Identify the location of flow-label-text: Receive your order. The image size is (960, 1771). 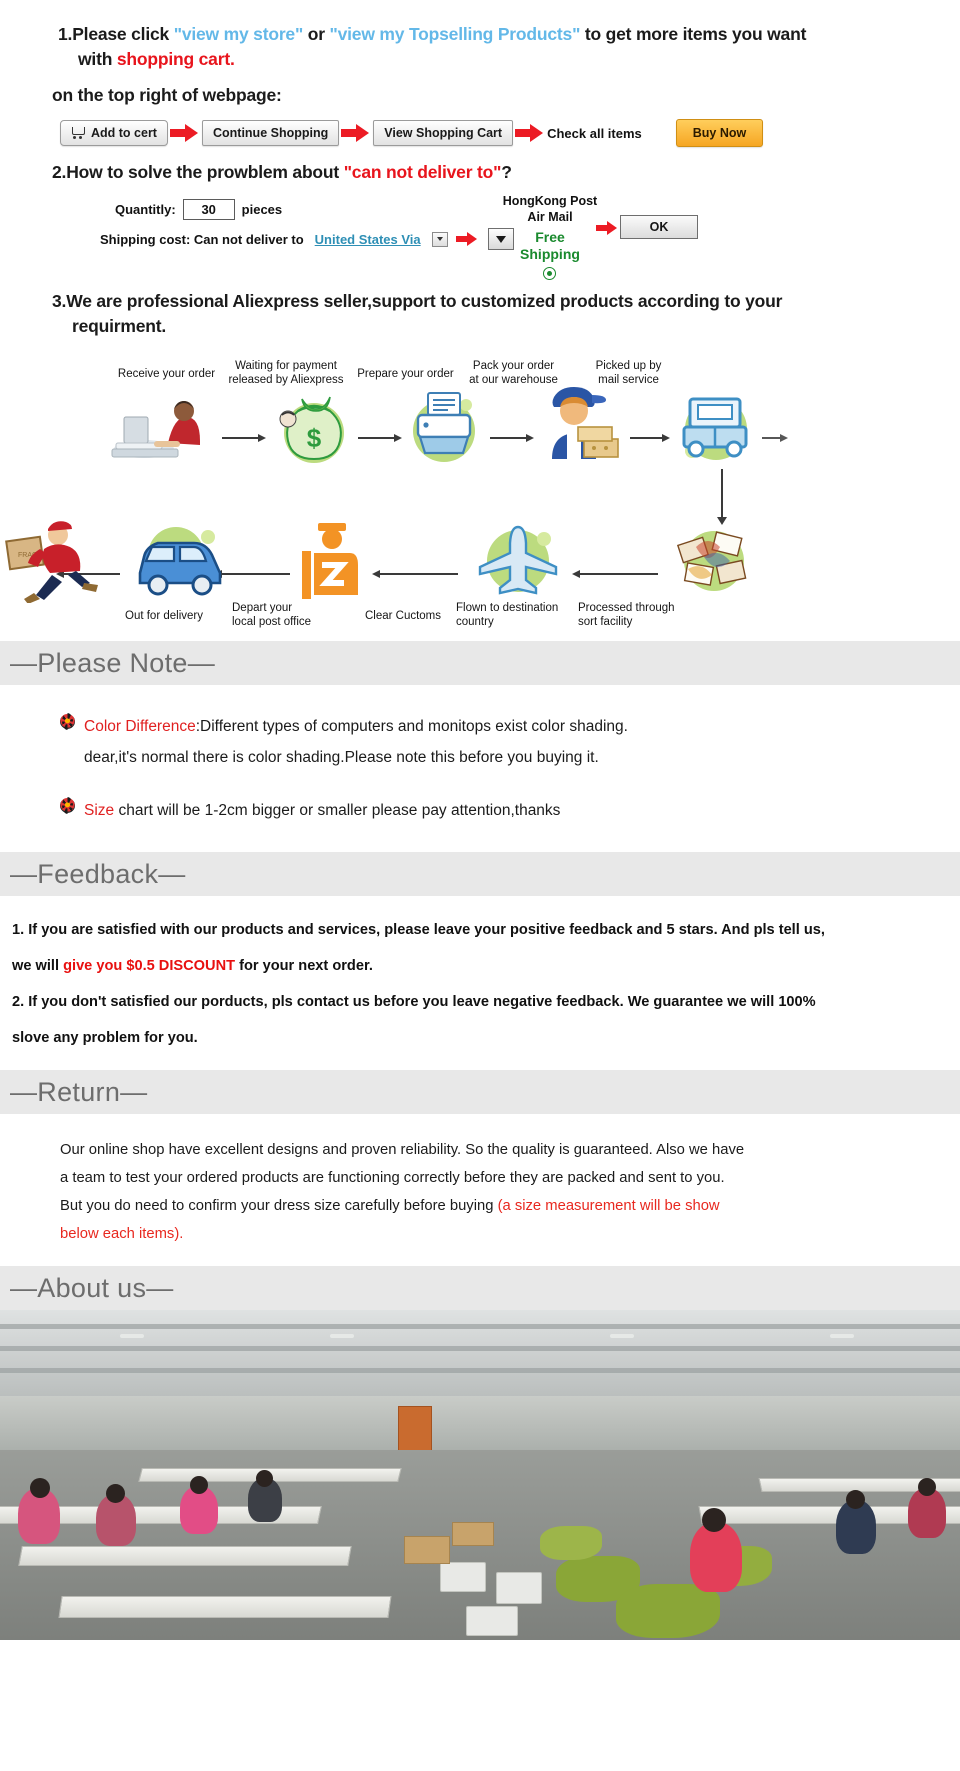
(166, 374).